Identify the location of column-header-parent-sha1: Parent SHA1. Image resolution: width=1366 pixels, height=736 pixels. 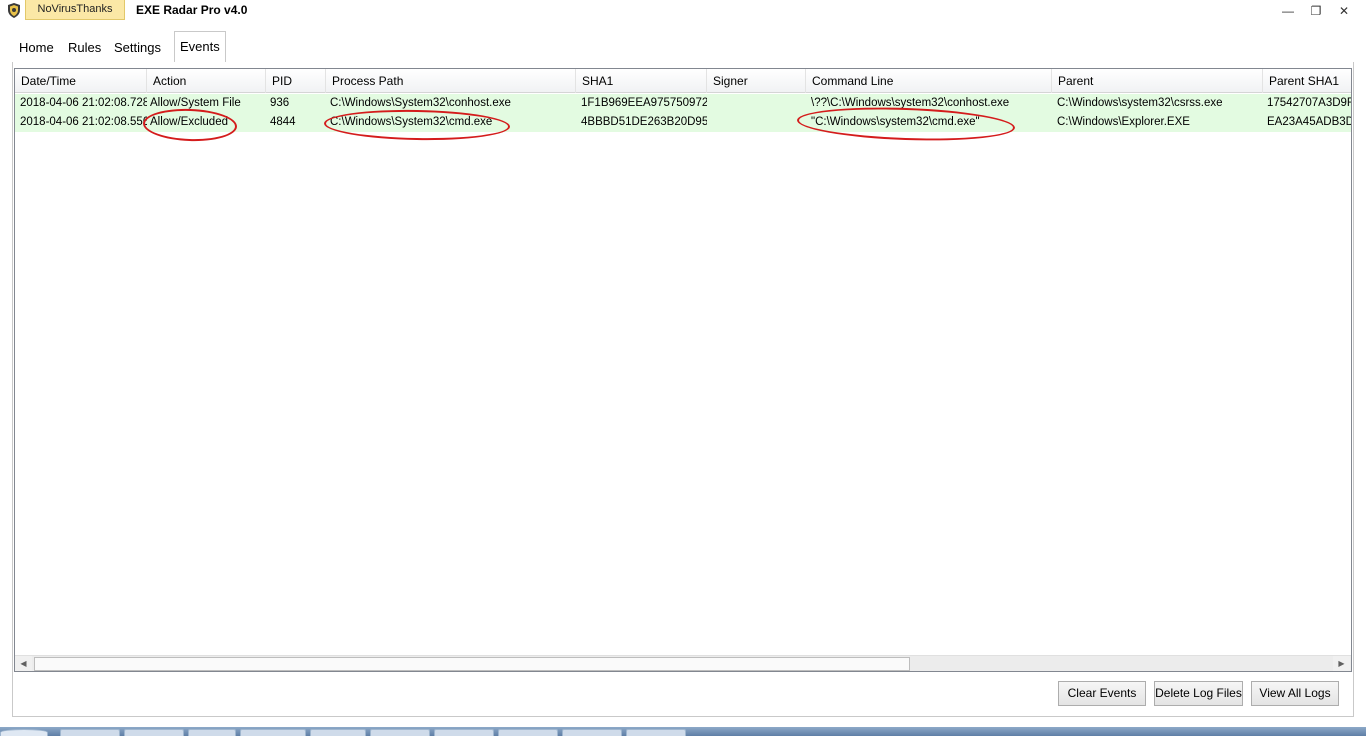
(1307, 81).